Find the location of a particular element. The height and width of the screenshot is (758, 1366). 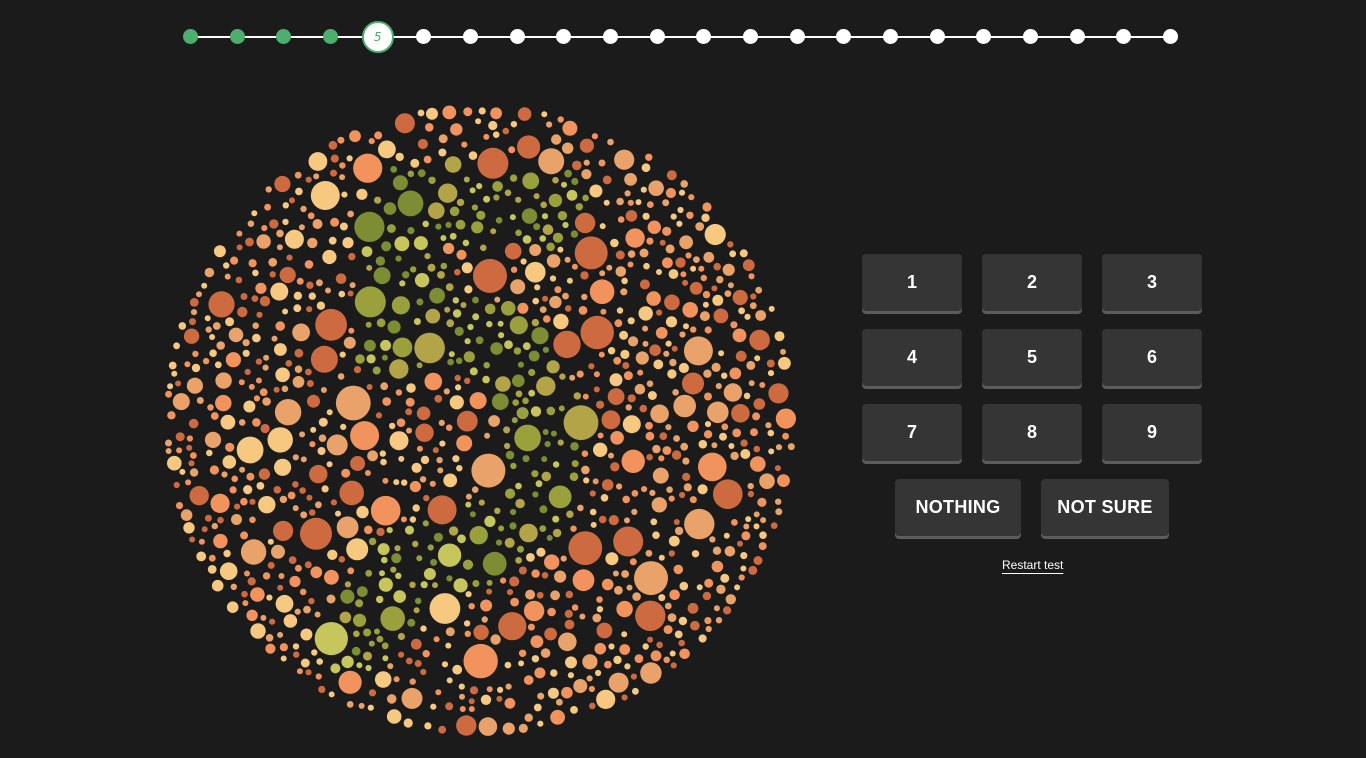

answer-button-9: 9 is located at coordinates (1152, 432).